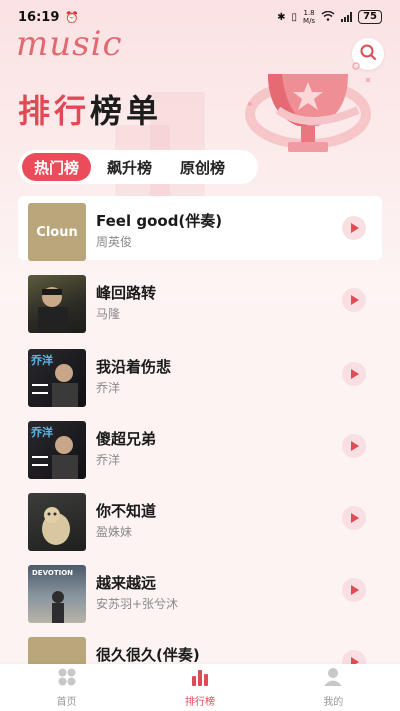 The image size is (400, 711). I want to click on song-row: 峰回路转 马隆, so click(200, 300).